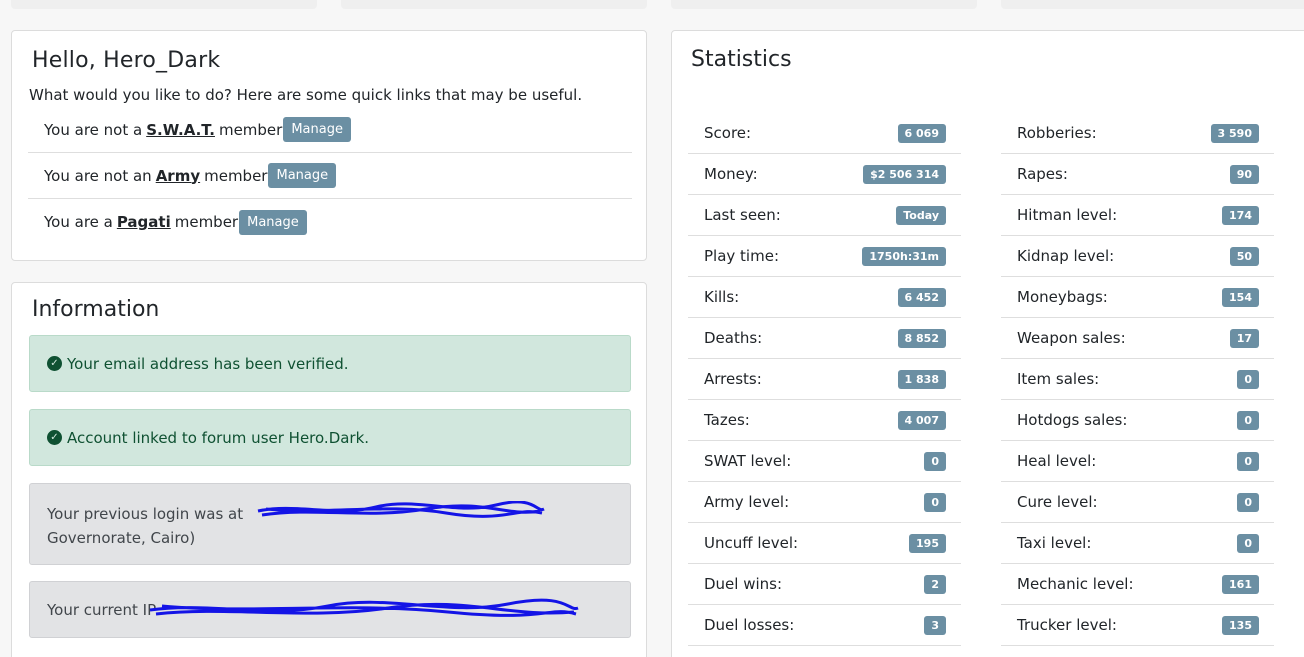 Image resolution: width=1304 pixels, height=657 pixels. Describe the element at coordinates (731, 174) in the screenshot. I see `stat-label: Money:` at that location.